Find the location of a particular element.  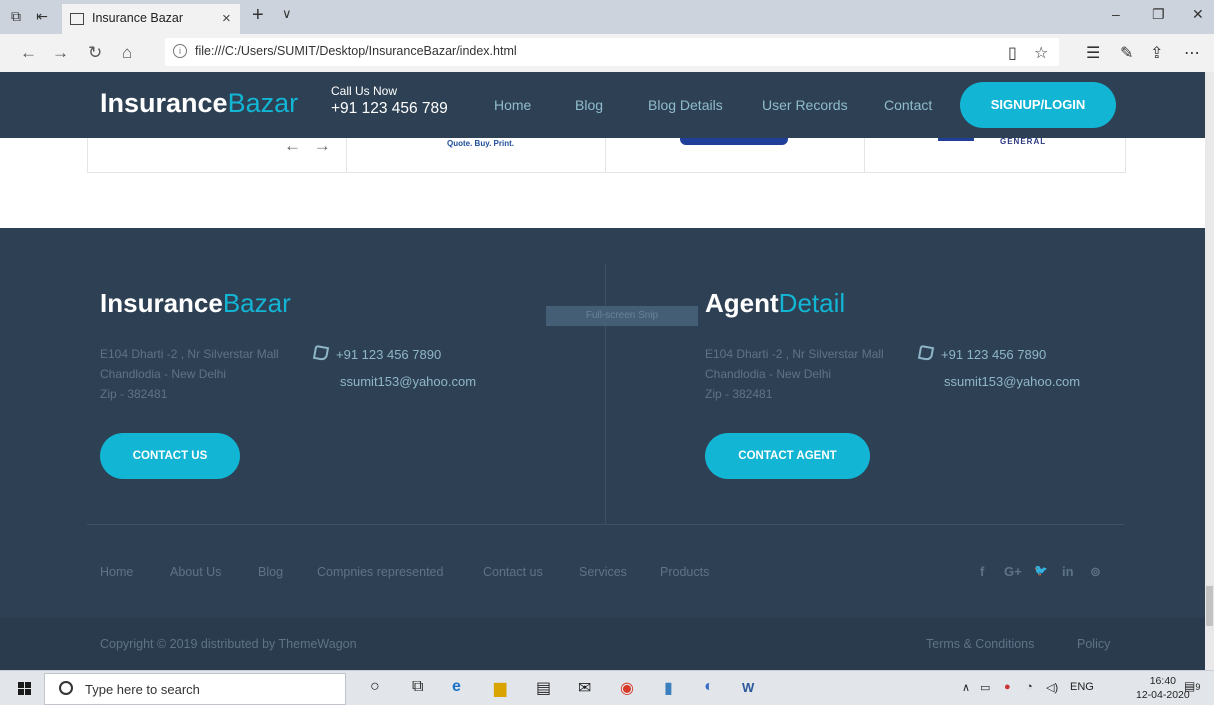

footer-link-products: Products is located at coordinates (684, 572).